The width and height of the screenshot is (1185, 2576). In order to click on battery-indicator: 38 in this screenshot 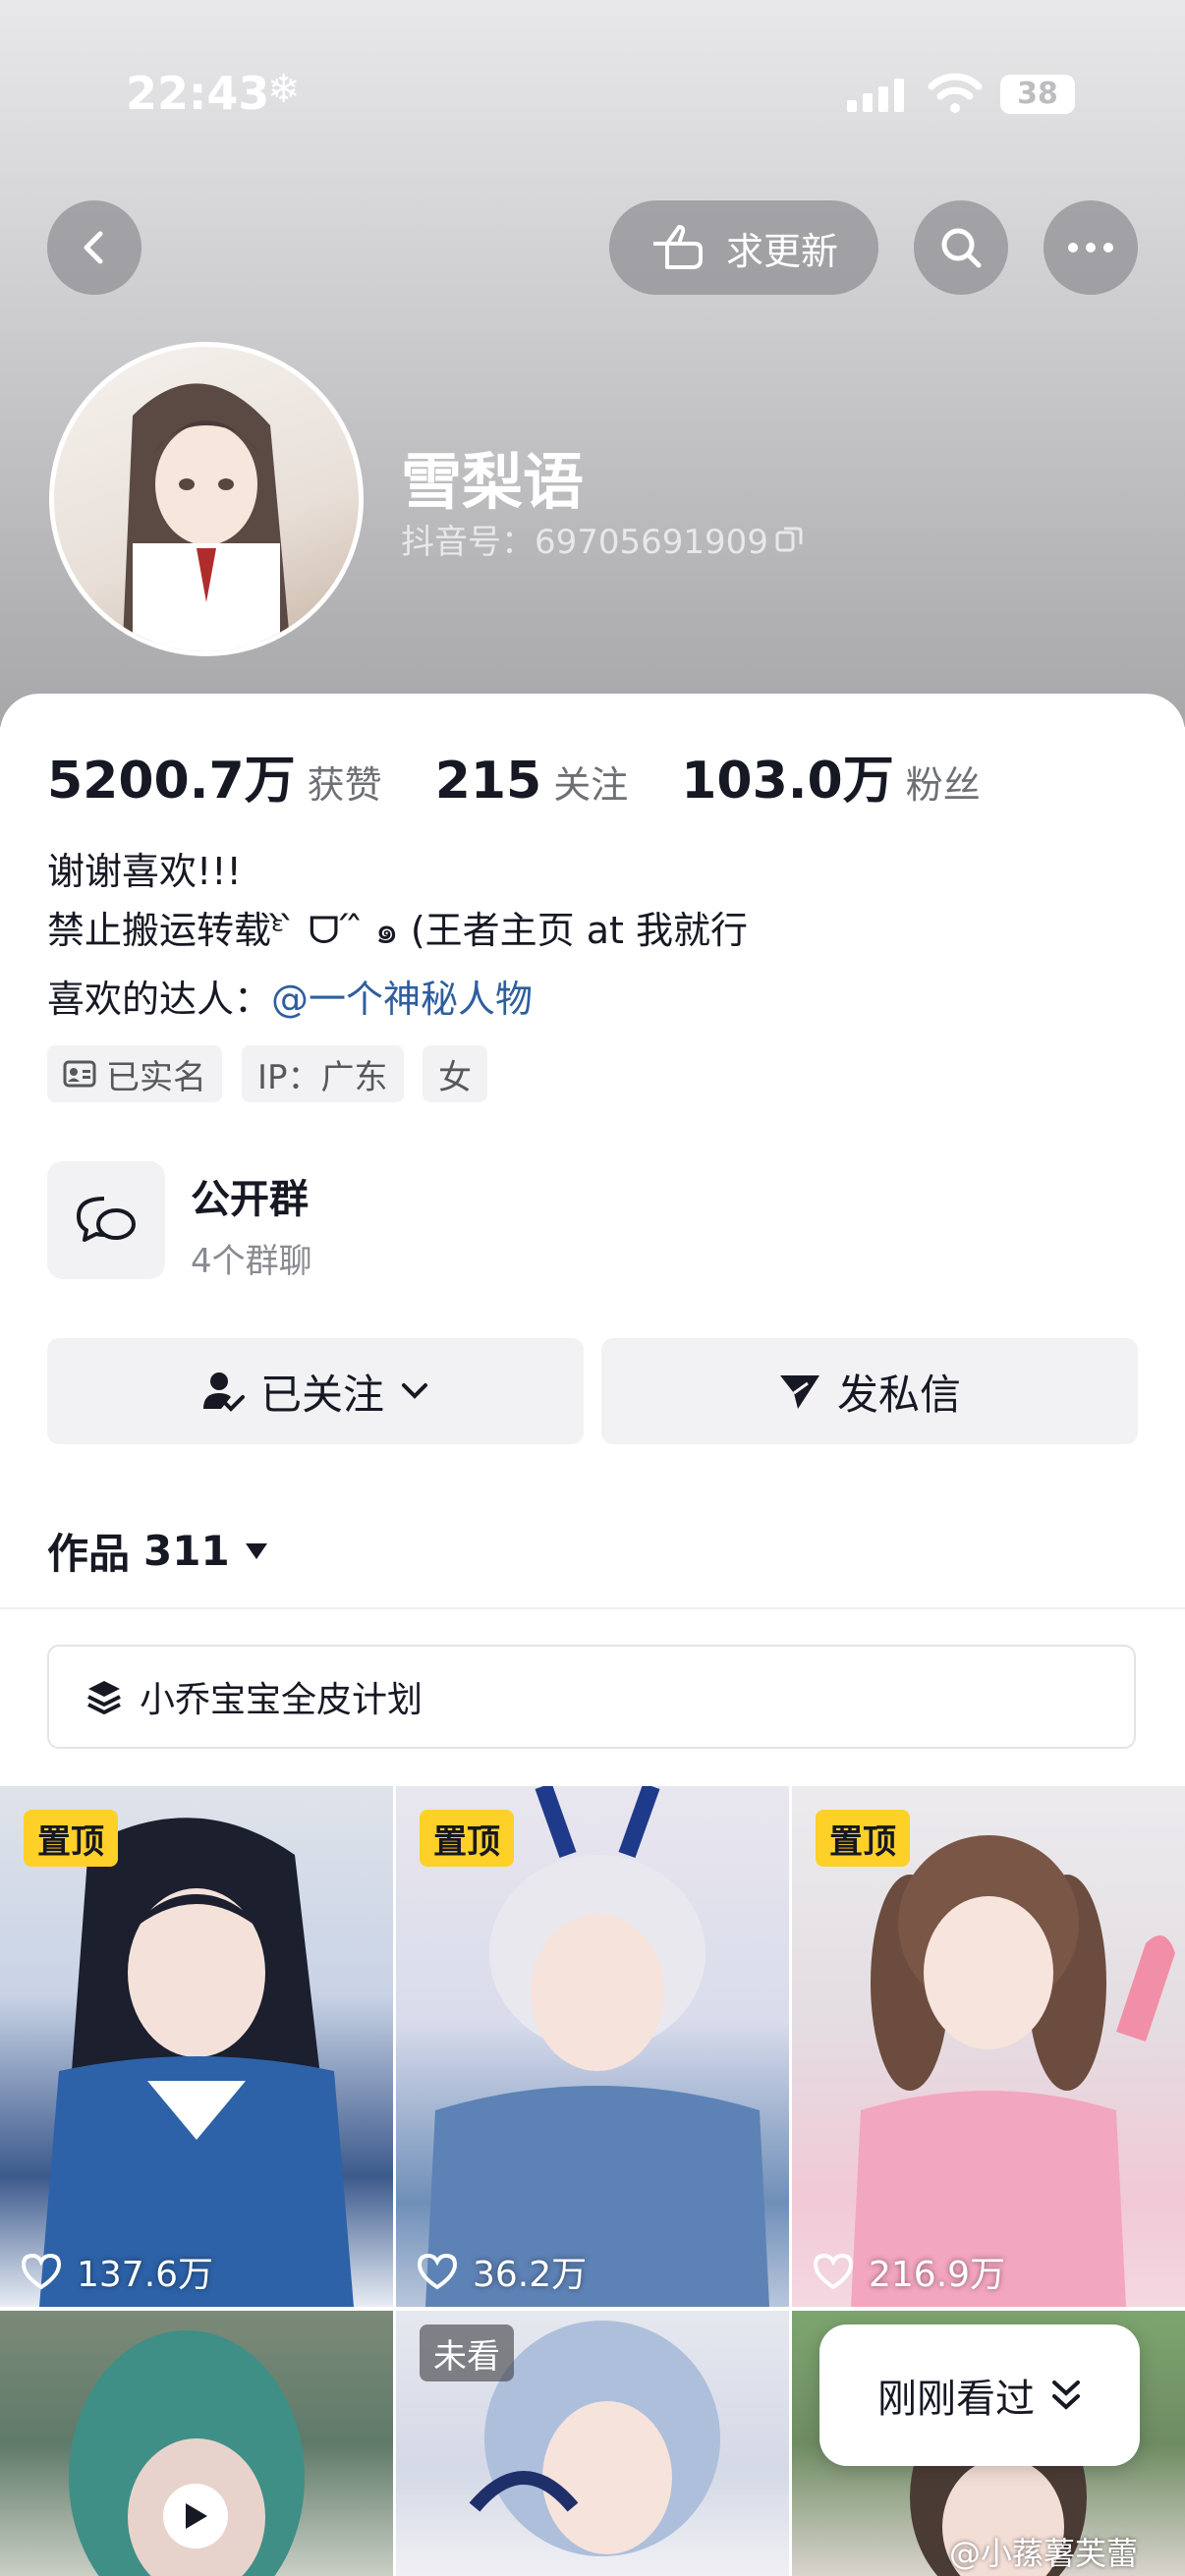, I will do `click(1038, 94)`.